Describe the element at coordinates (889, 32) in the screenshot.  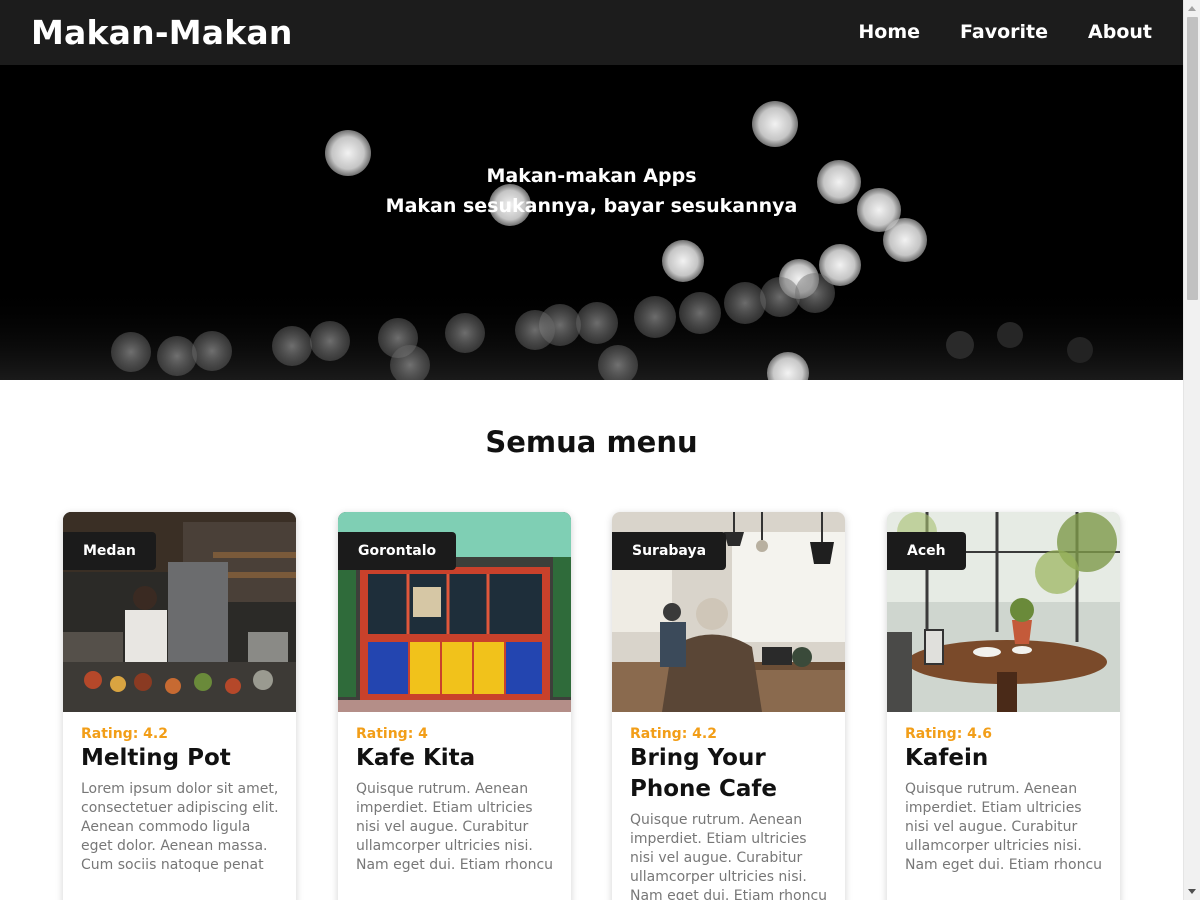
I see `nav-home-link: Home` at that location.